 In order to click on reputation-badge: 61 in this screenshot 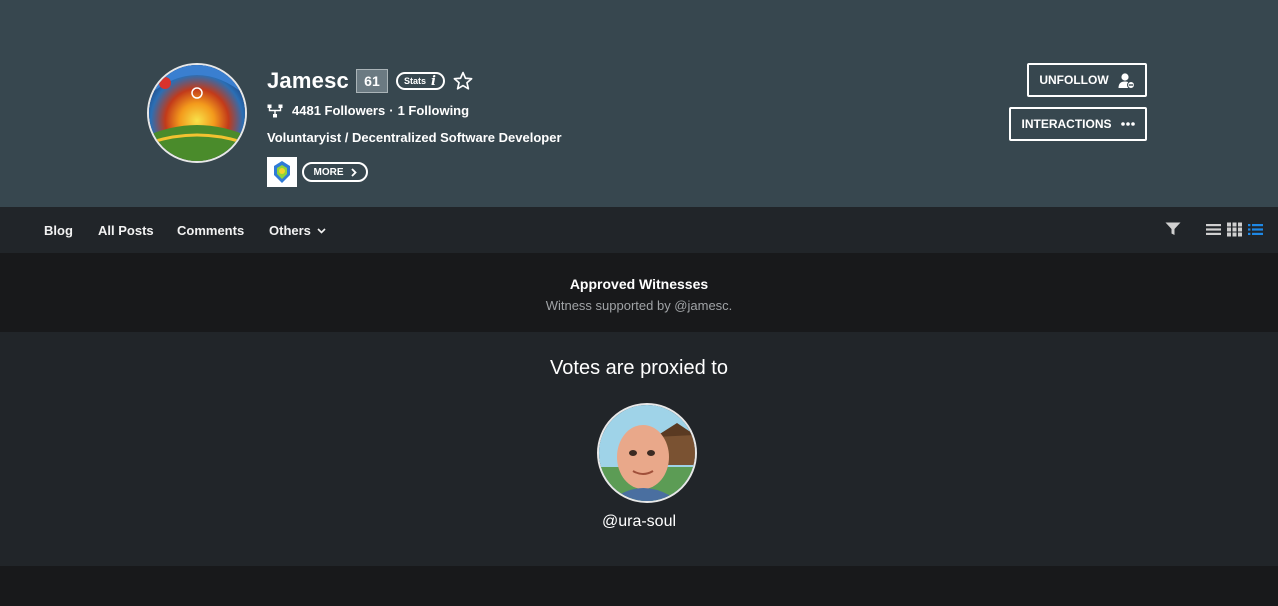, I will do `click(371, 81)`.